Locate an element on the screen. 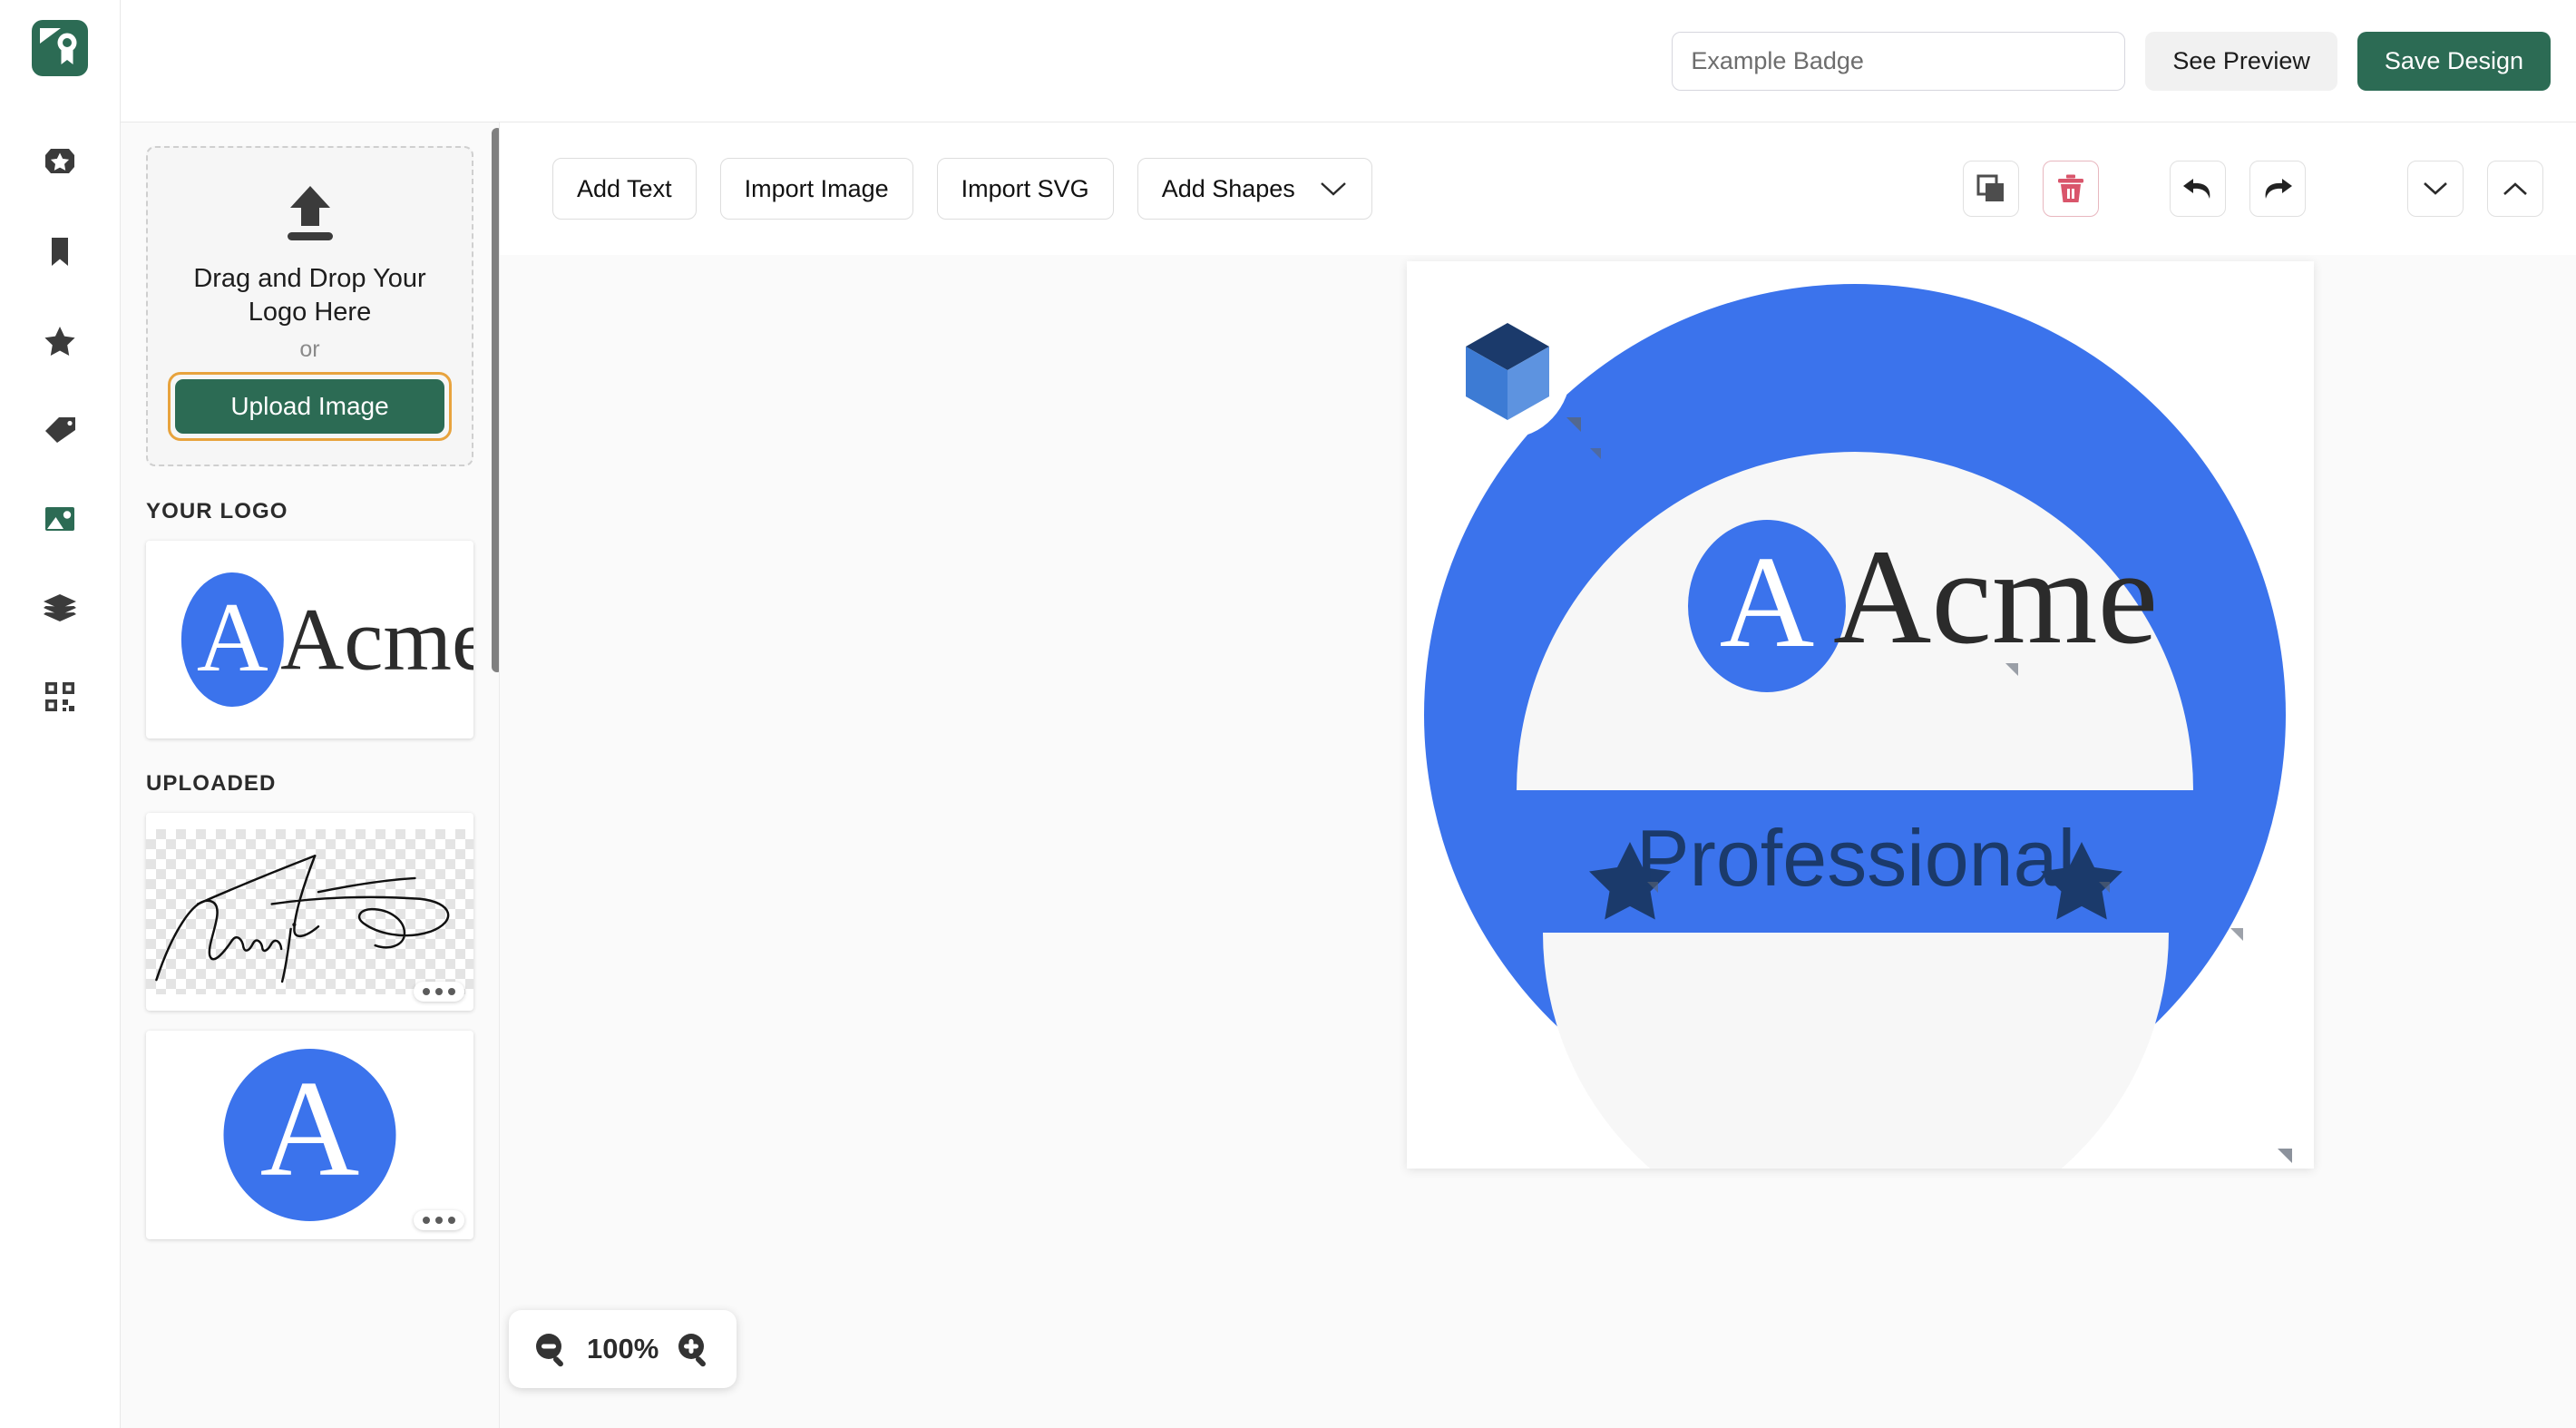  duplicate-button is located at coordinates (1991, 189).